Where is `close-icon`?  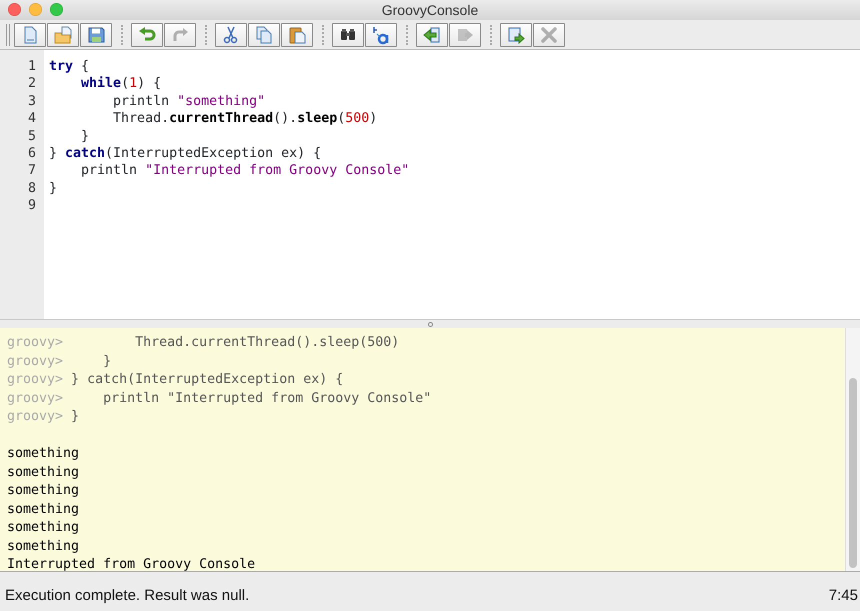 close-icon is located at coordinates (14, 9).